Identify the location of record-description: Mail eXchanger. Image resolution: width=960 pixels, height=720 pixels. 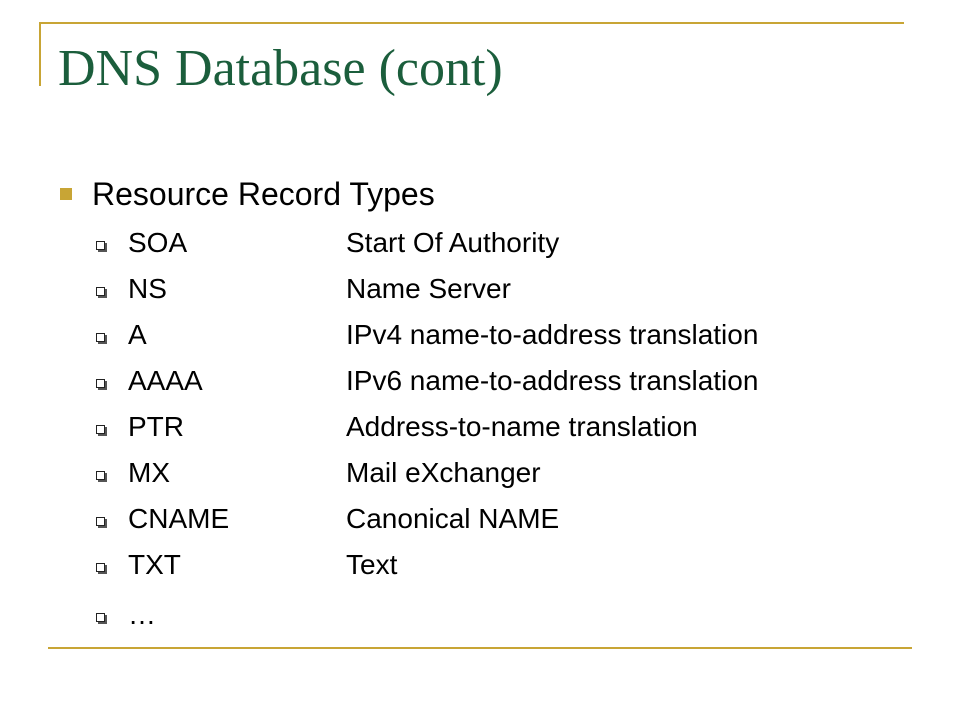
(443, 472).